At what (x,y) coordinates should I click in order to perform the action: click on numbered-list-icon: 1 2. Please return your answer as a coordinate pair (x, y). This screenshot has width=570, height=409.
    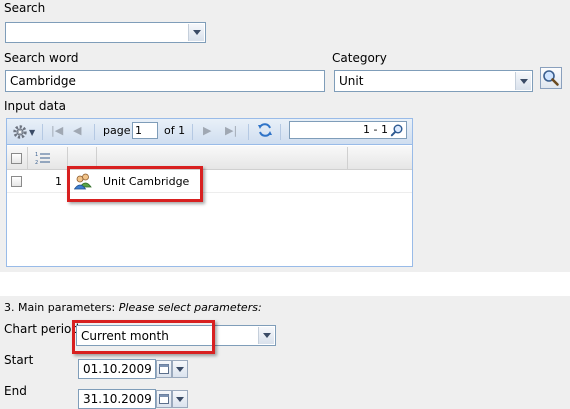
    Looking at the image, I should click on (42, 159).